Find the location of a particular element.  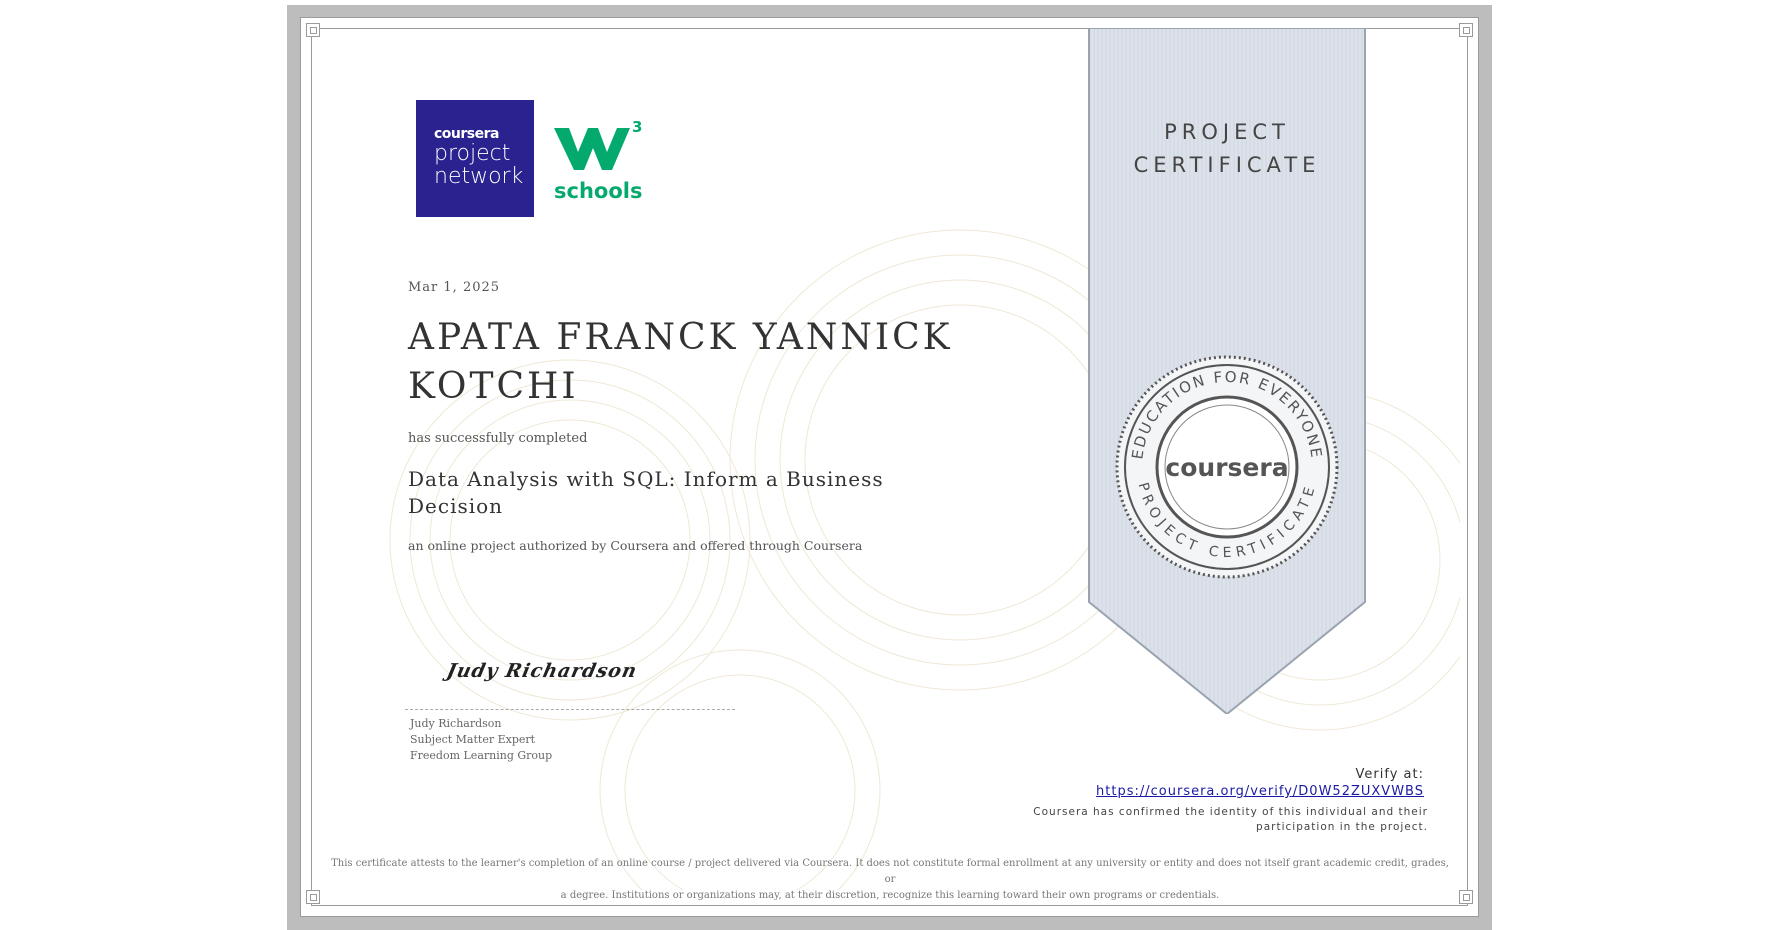

signer-name: Judy Richardson is located at coordinates (456, 723).